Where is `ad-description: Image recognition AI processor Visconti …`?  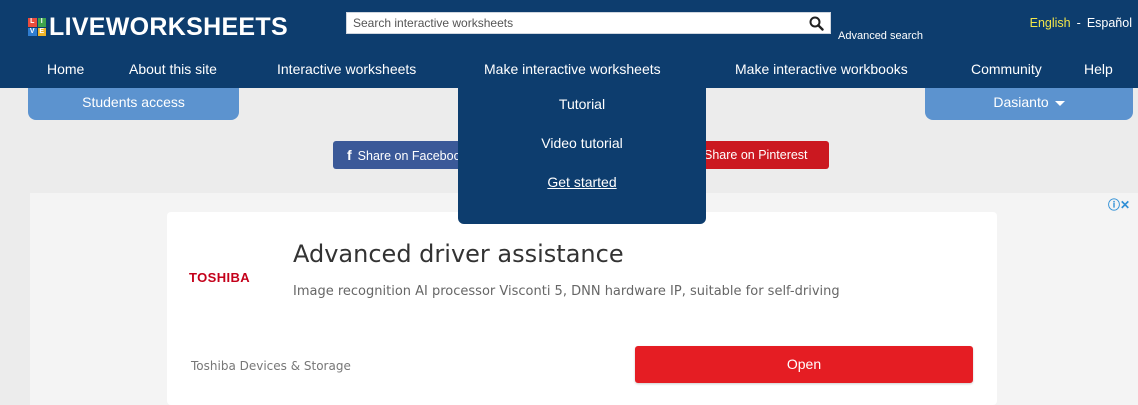
ad-description: Image recognition AI processor Visconti … is located at coordinates (566, 291).